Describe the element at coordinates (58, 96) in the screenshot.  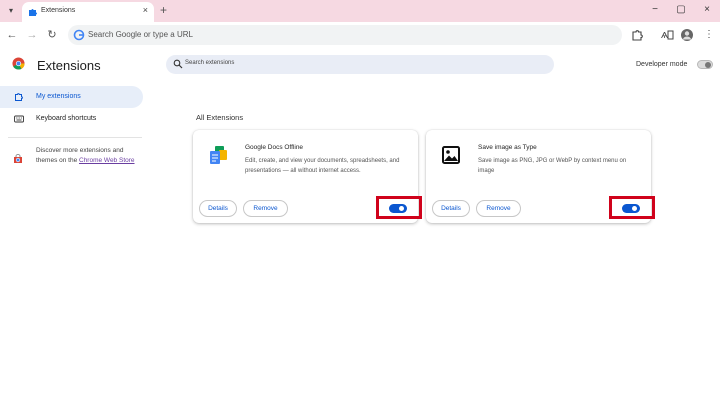
I see `sidebar-item-label: My extensions` at that location.